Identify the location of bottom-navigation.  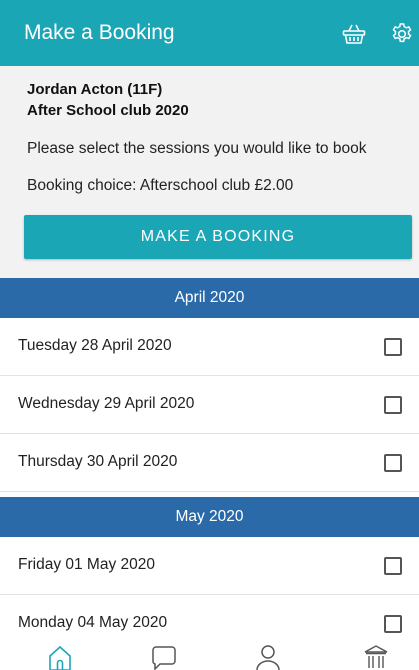
(209, 656).